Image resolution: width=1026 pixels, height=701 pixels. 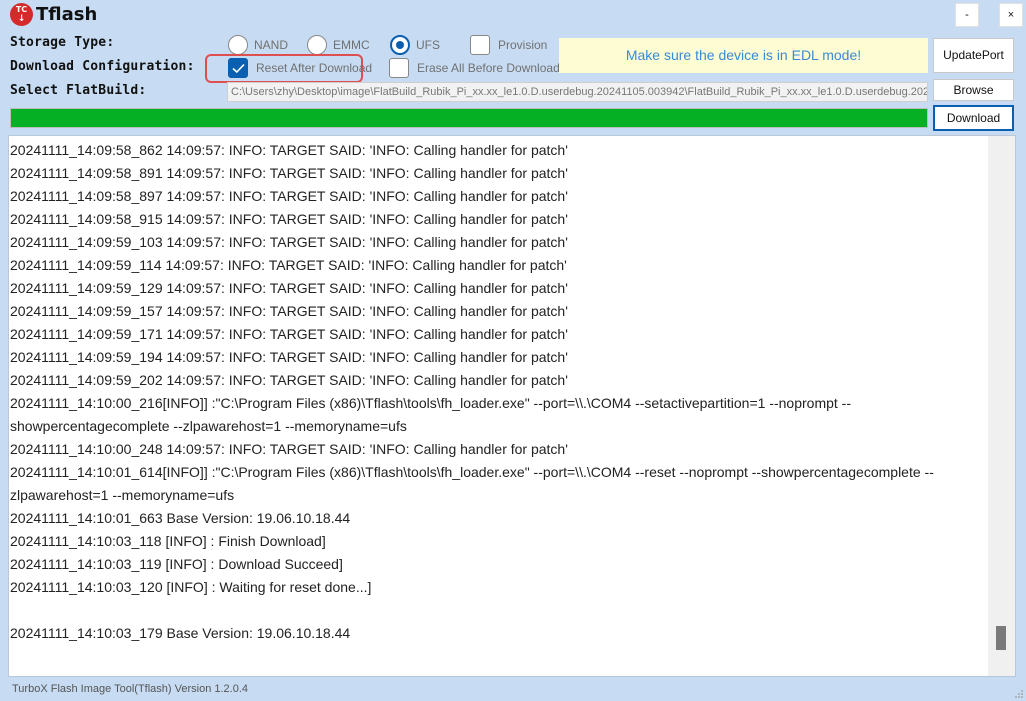 I want to click on radio-nand: NAND, so click(x=258, y=45).